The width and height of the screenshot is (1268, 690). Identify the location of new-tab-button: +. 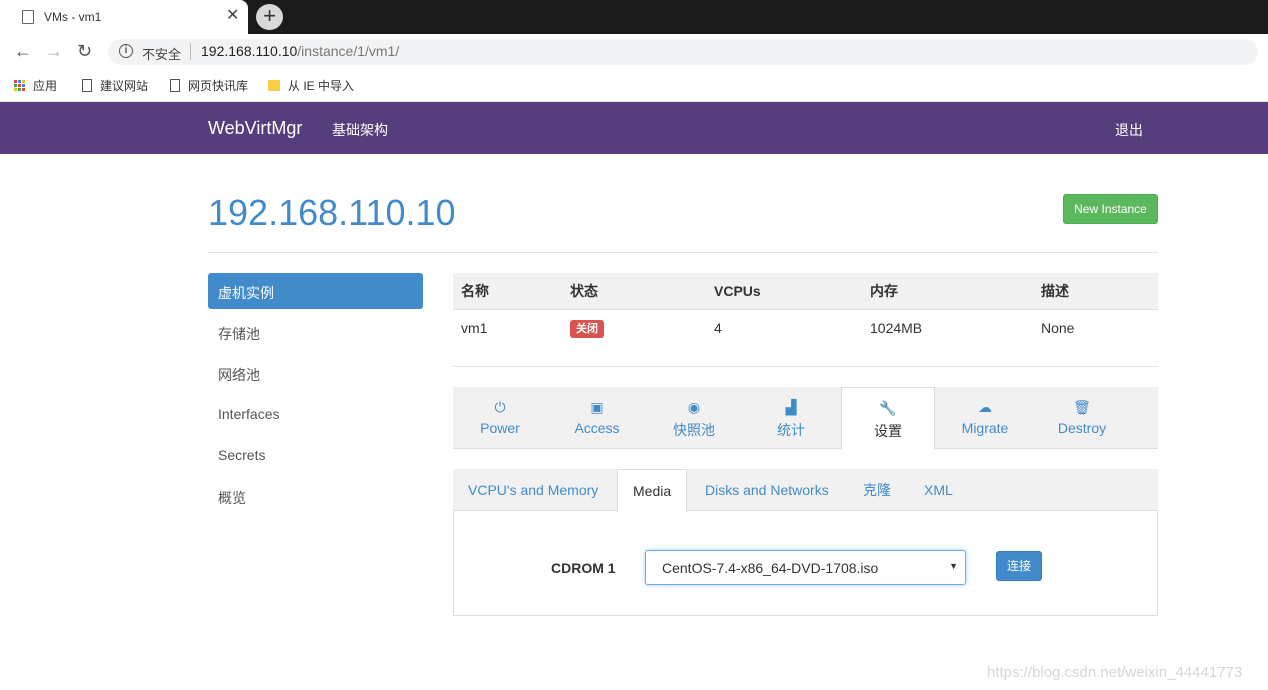
(269, 17).